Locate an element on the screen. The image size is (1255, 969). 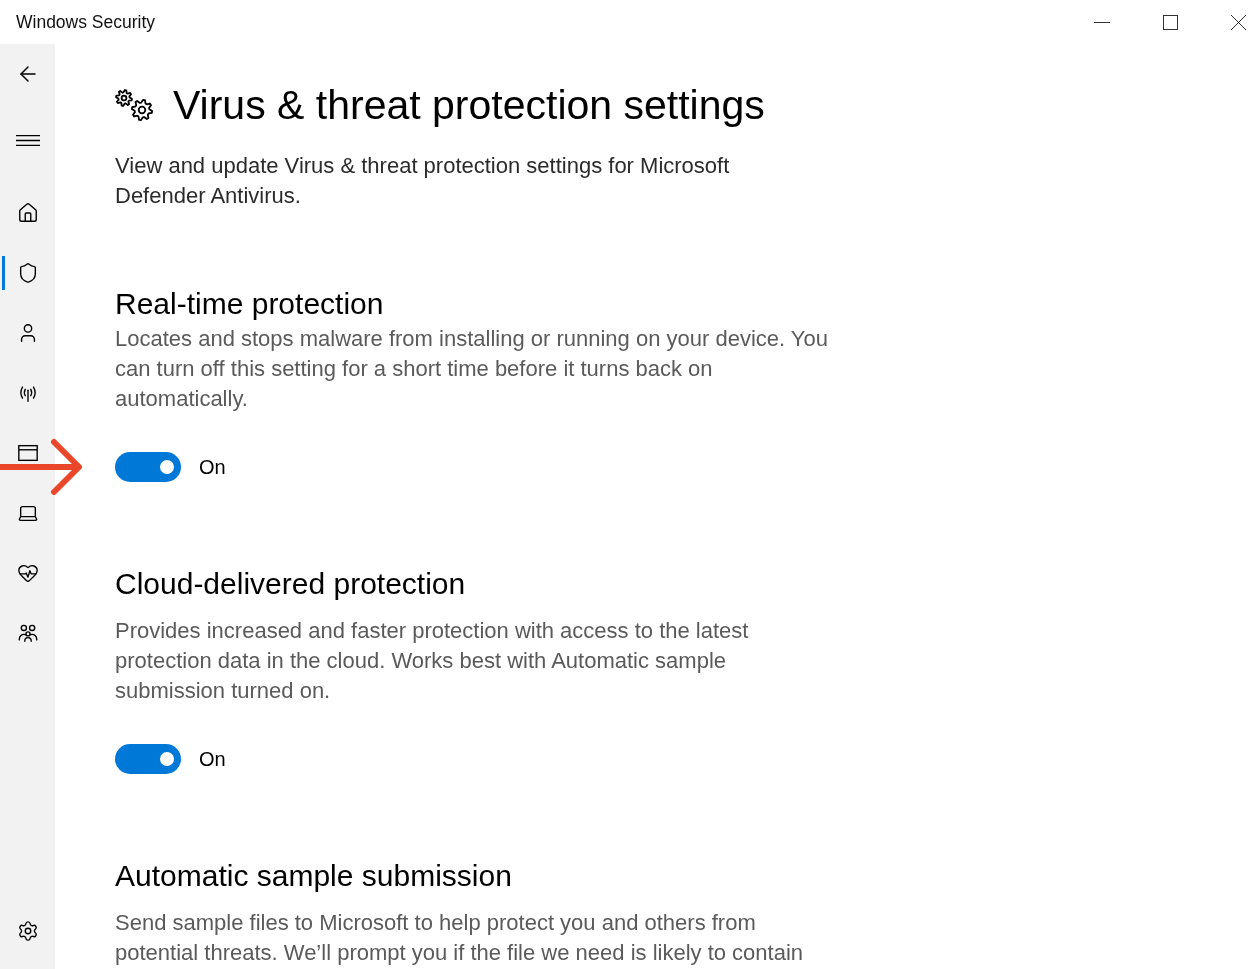
window-title: Windows Security is located at coordinates (86, 22).